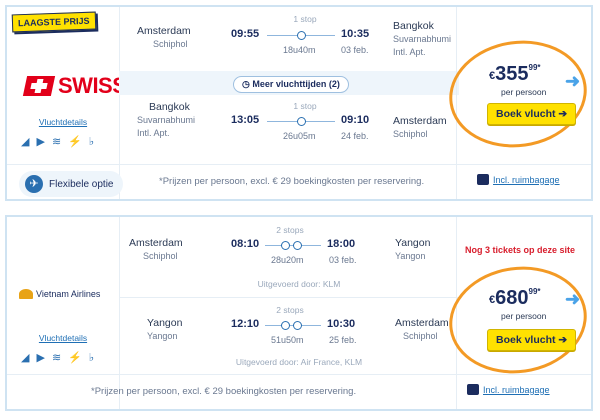 Image resolution: width=600 pixels, height=420 pixels. I want to click on operated-by: Uitgevoerd door: KLM, so click(299, 284).